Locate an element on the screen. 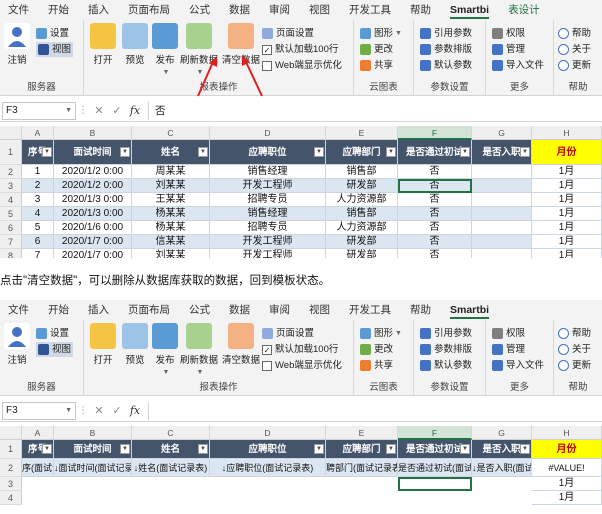 Image resolution: width=602 pixels, height=514 pixels. table-header-cell: 序号 ▼ is located at coordinates (38, 449).